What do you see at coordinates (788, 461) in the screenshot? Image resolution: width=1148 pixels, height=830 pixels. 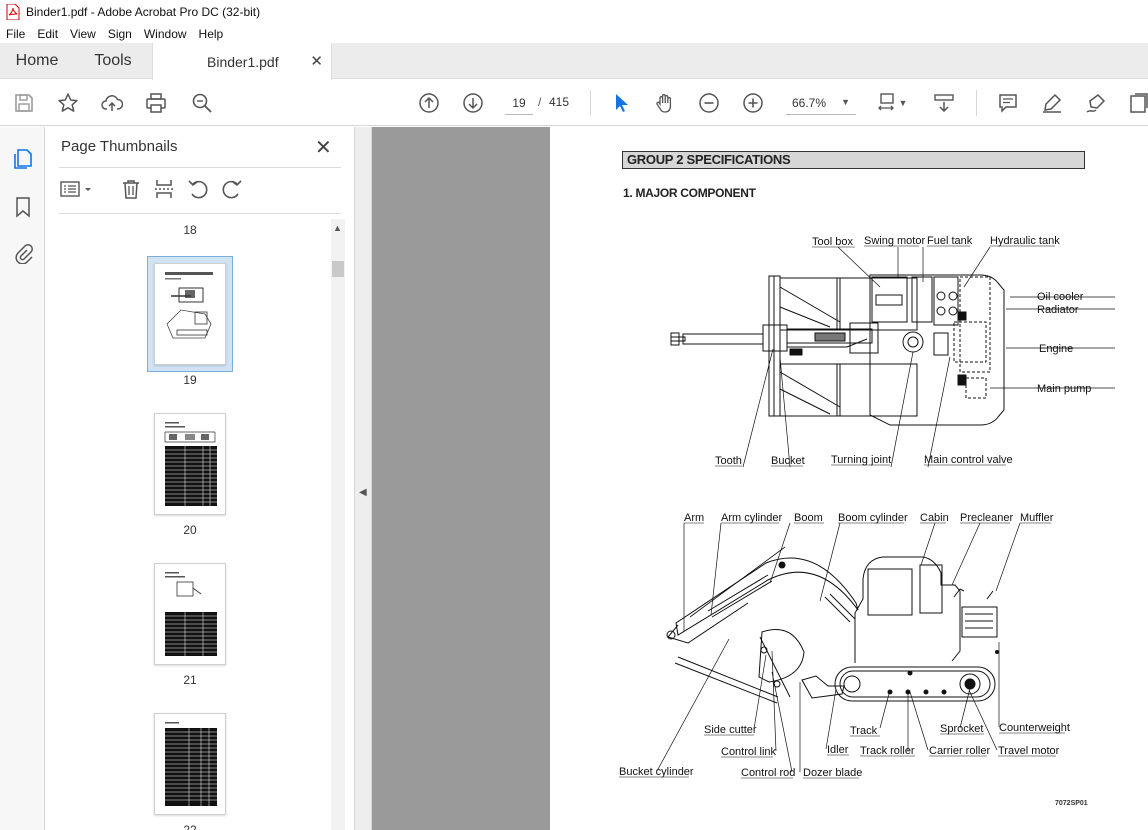 I see `label-bucket: Bucket` at bounding box center [788, 461].